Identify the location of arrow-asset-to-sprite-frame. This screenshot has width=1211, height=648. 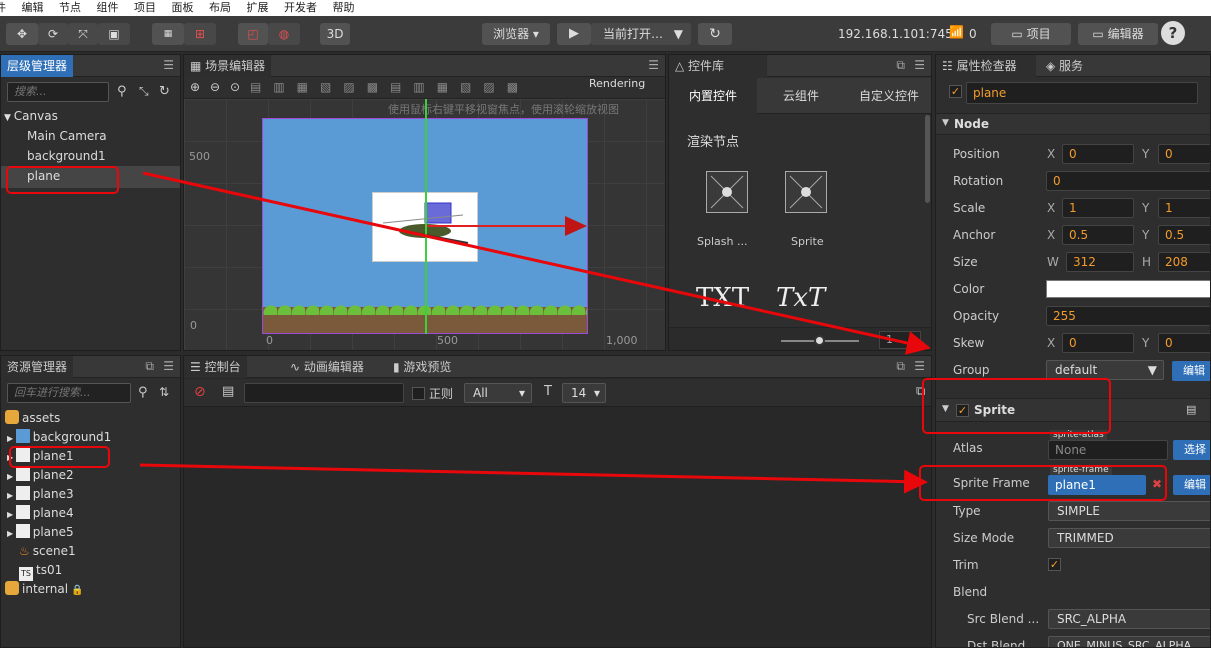
(533, 478).